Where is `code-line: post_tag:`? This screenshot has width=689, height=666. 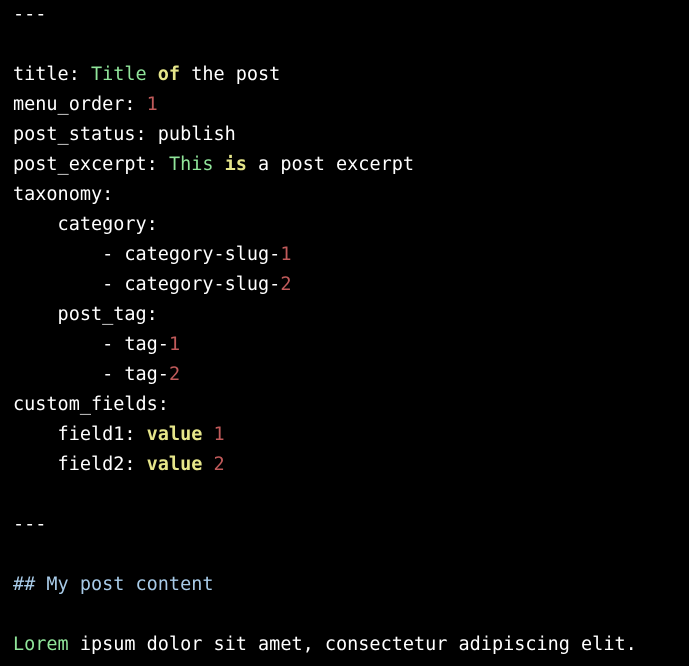
code-line: post_tag: is located at coordinates (344, 315).